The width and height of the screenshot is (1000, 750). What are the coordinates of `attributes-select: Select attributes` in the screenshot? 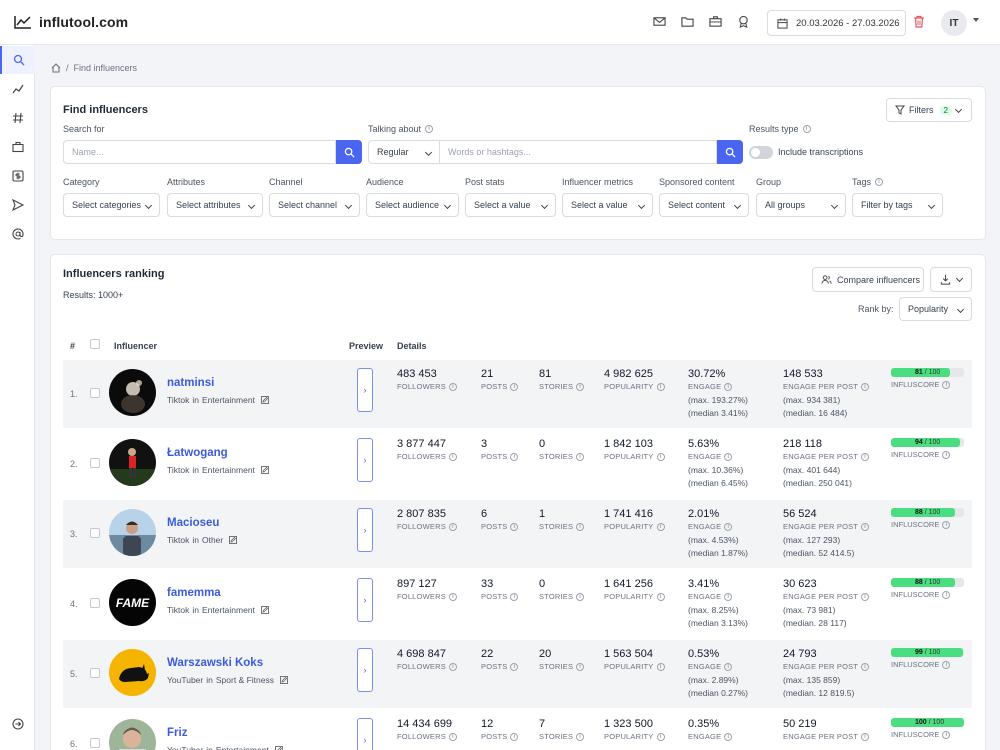 It's located at (215, 205).